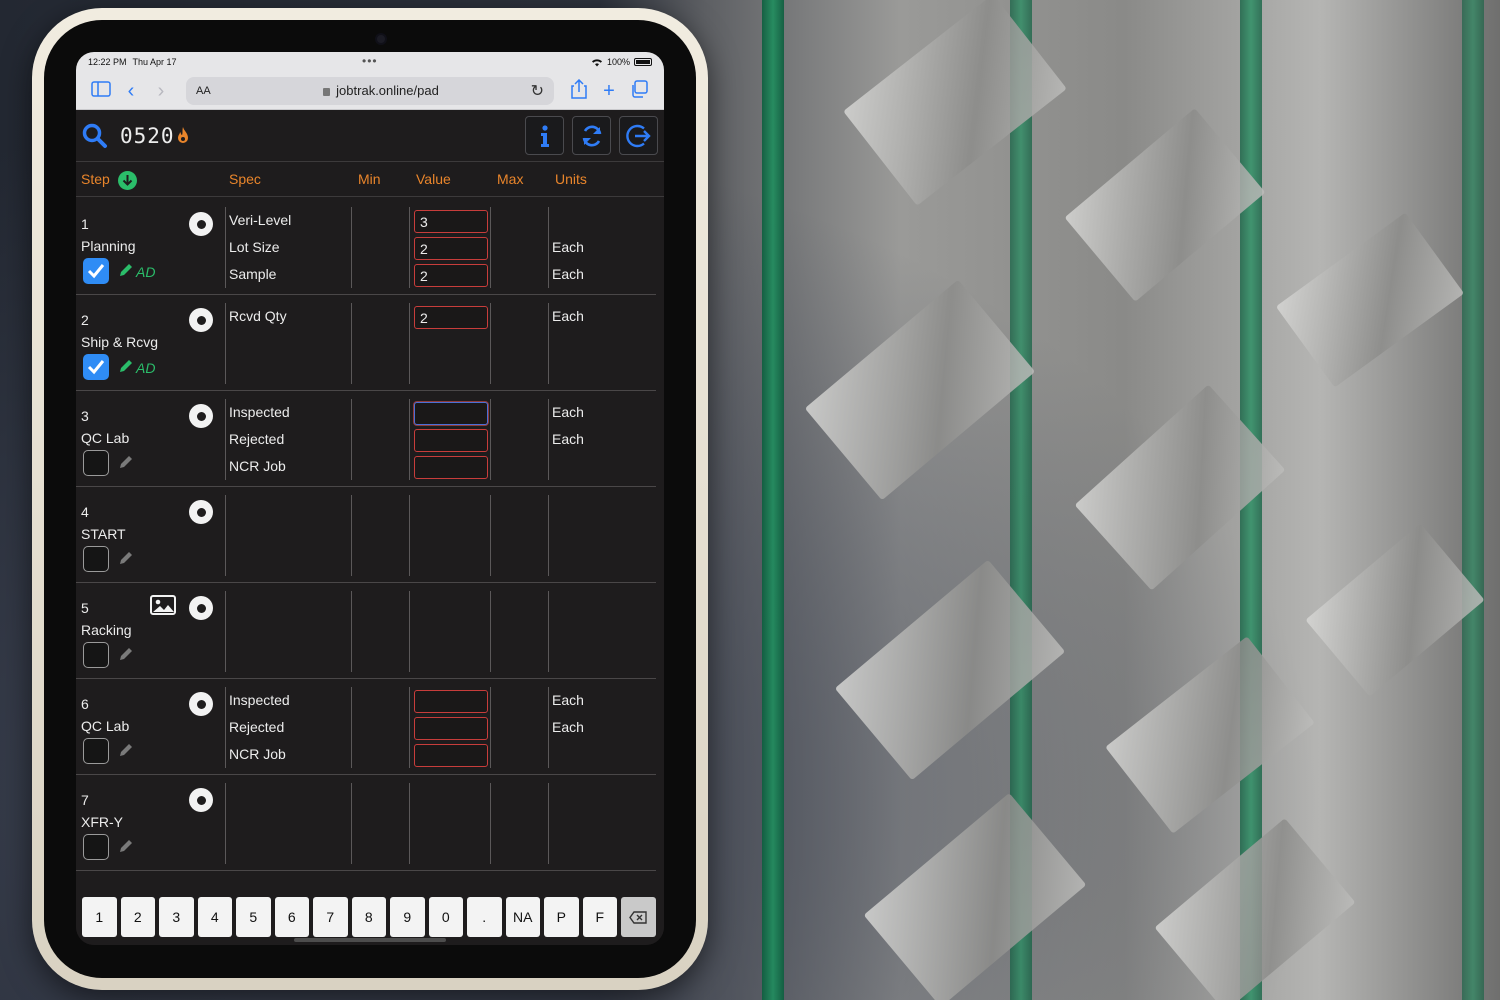 The width and height of the screenshot is (1500, 1000). I want to click on step-row: 6 QC Lab Inspected Rejected NCR Job Each Each, so click(366, 727).